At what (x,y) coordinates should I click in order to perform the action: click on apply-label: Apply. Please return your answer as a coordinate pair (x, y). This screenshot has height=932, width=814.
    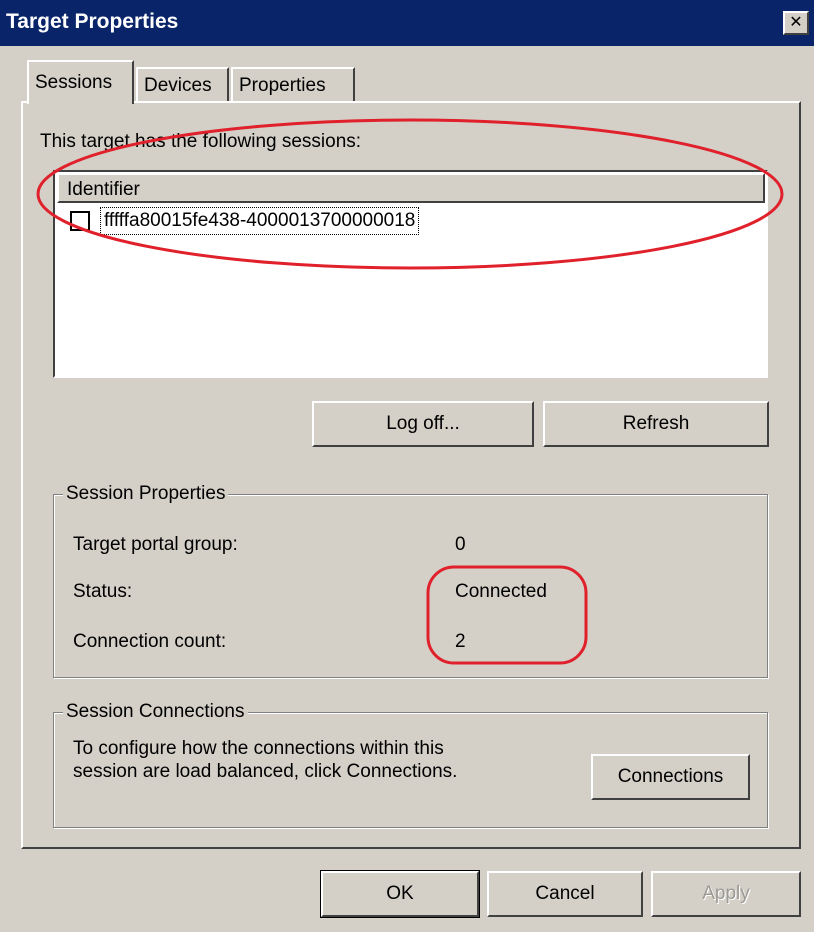
    Looking at the image, I should click on (726, 893).